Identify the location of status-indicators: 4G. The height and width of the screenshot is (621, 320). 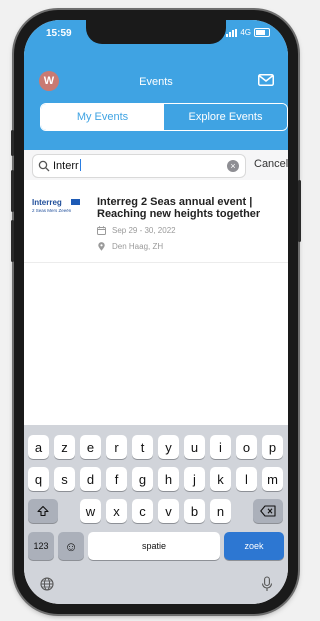
(248, 32).